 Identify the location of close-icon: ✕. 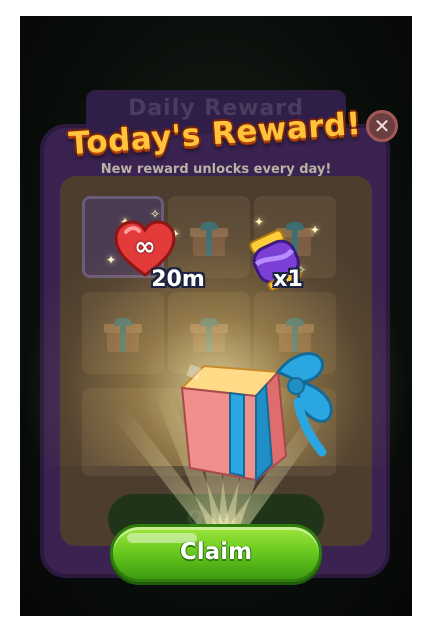
(382, 126).